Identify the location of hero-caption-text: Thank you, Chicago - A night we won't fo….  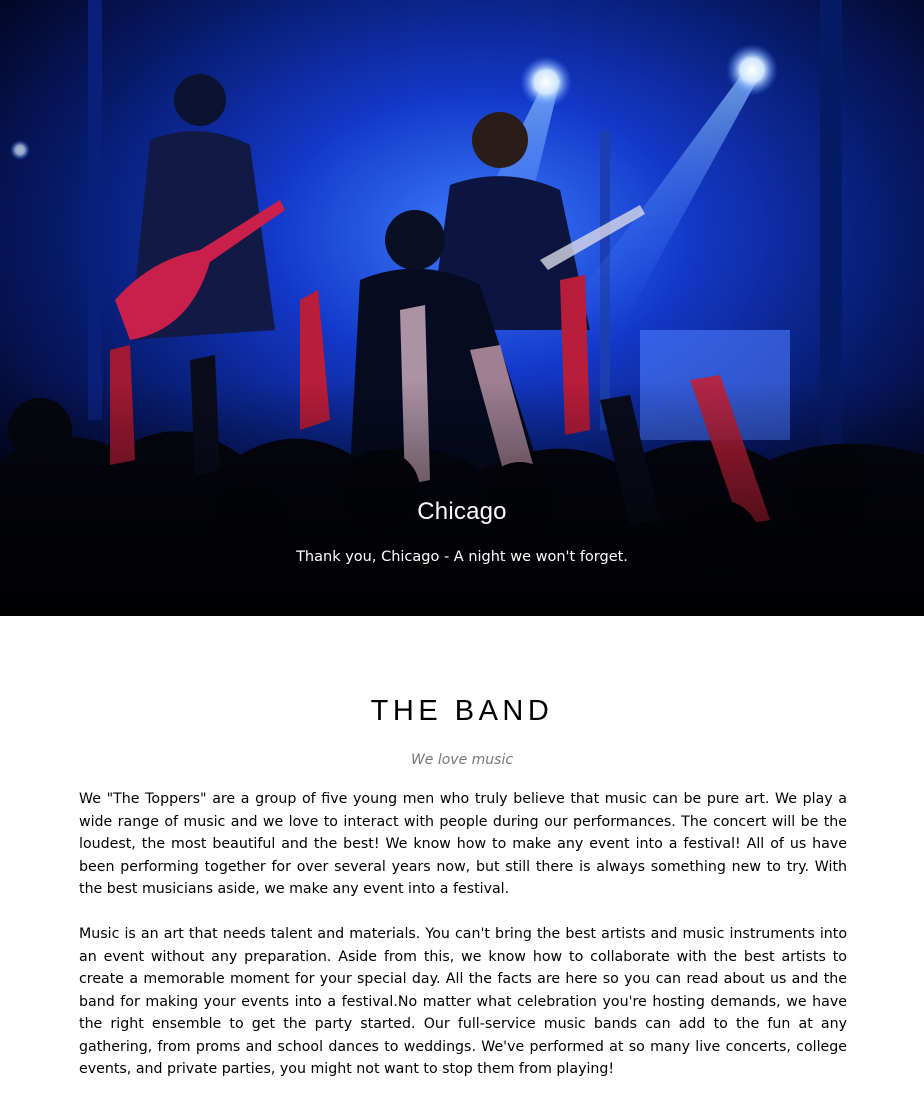
(462, 557).